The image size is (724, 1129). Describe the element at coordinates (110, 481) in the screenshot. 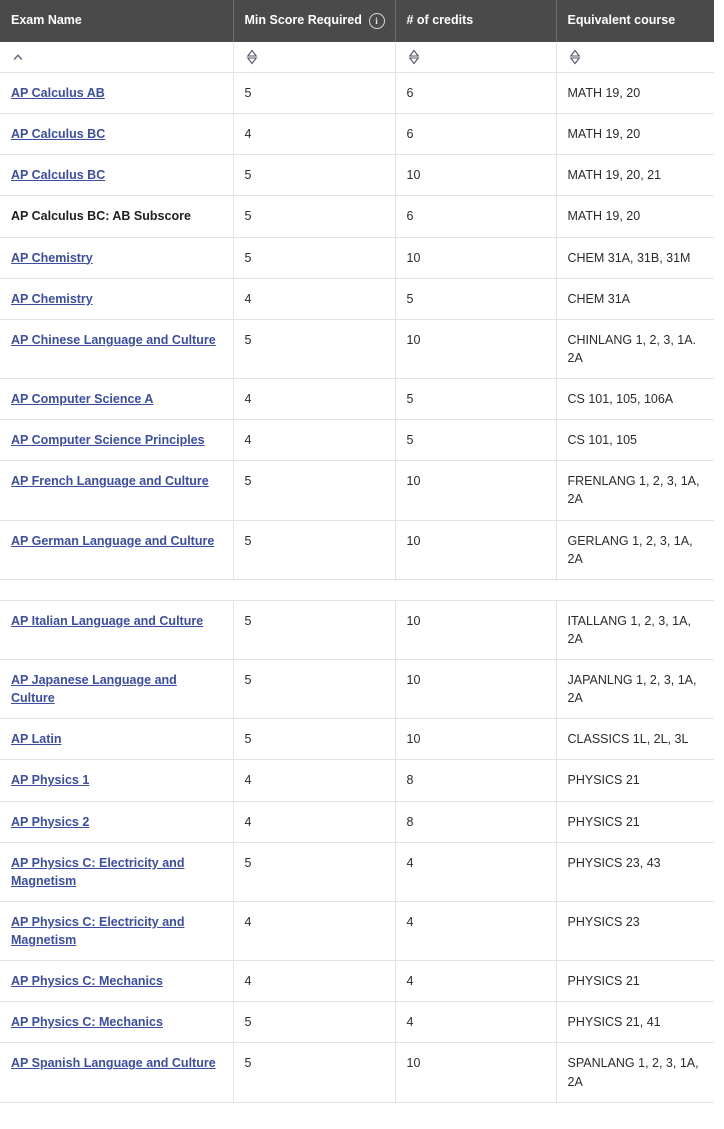

I see `exam-name-link: AP French Language and Culture` at that location.